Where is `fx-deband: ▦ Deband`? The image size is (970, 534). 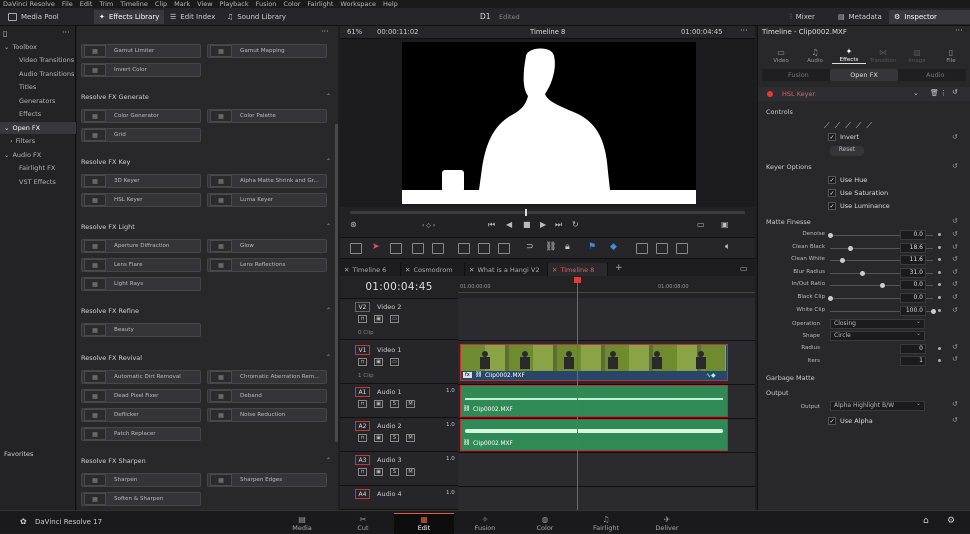
fx-deband: ▦ Deband is located at coordinates (267, 396).